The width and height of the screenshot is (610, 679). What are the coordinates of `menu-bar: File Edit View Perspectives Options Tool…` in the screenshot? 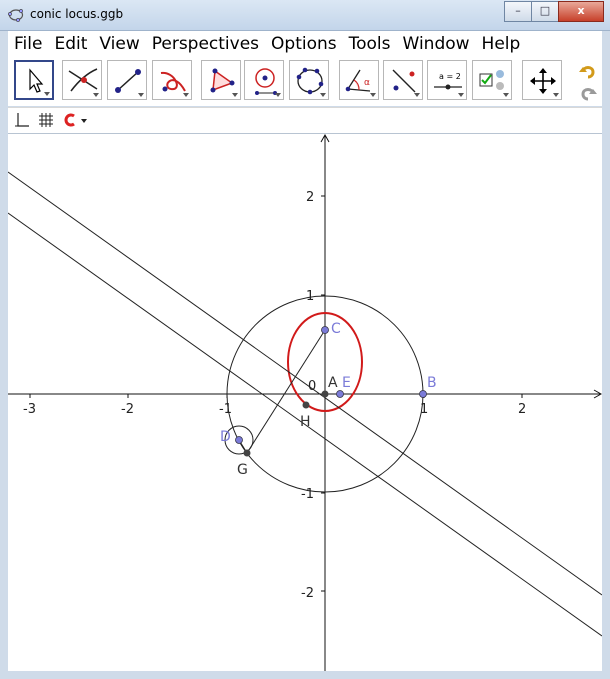 It's located at (305, 43).